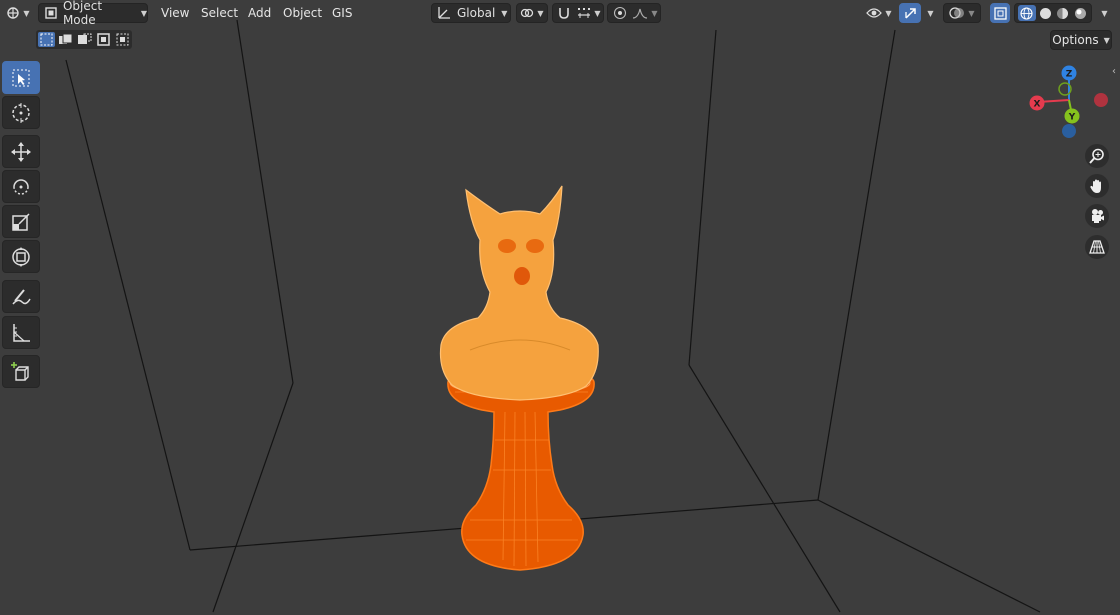 The height and width of the screenshot is (615, 1120). I want to click on tool-measure, so click(21, 332).